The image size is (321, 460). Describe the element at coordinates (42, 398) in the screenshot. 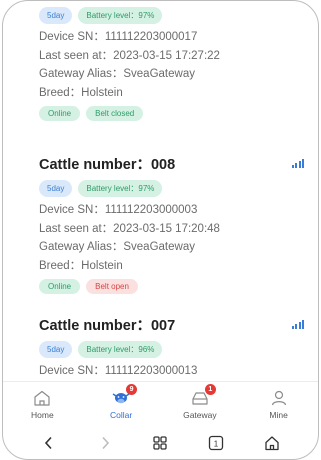

I see `home-icon` at that location.